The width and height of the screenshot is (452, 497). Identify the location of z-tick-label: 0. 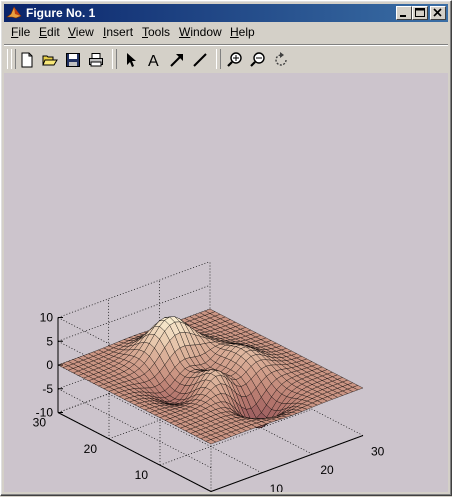
(49, 365).